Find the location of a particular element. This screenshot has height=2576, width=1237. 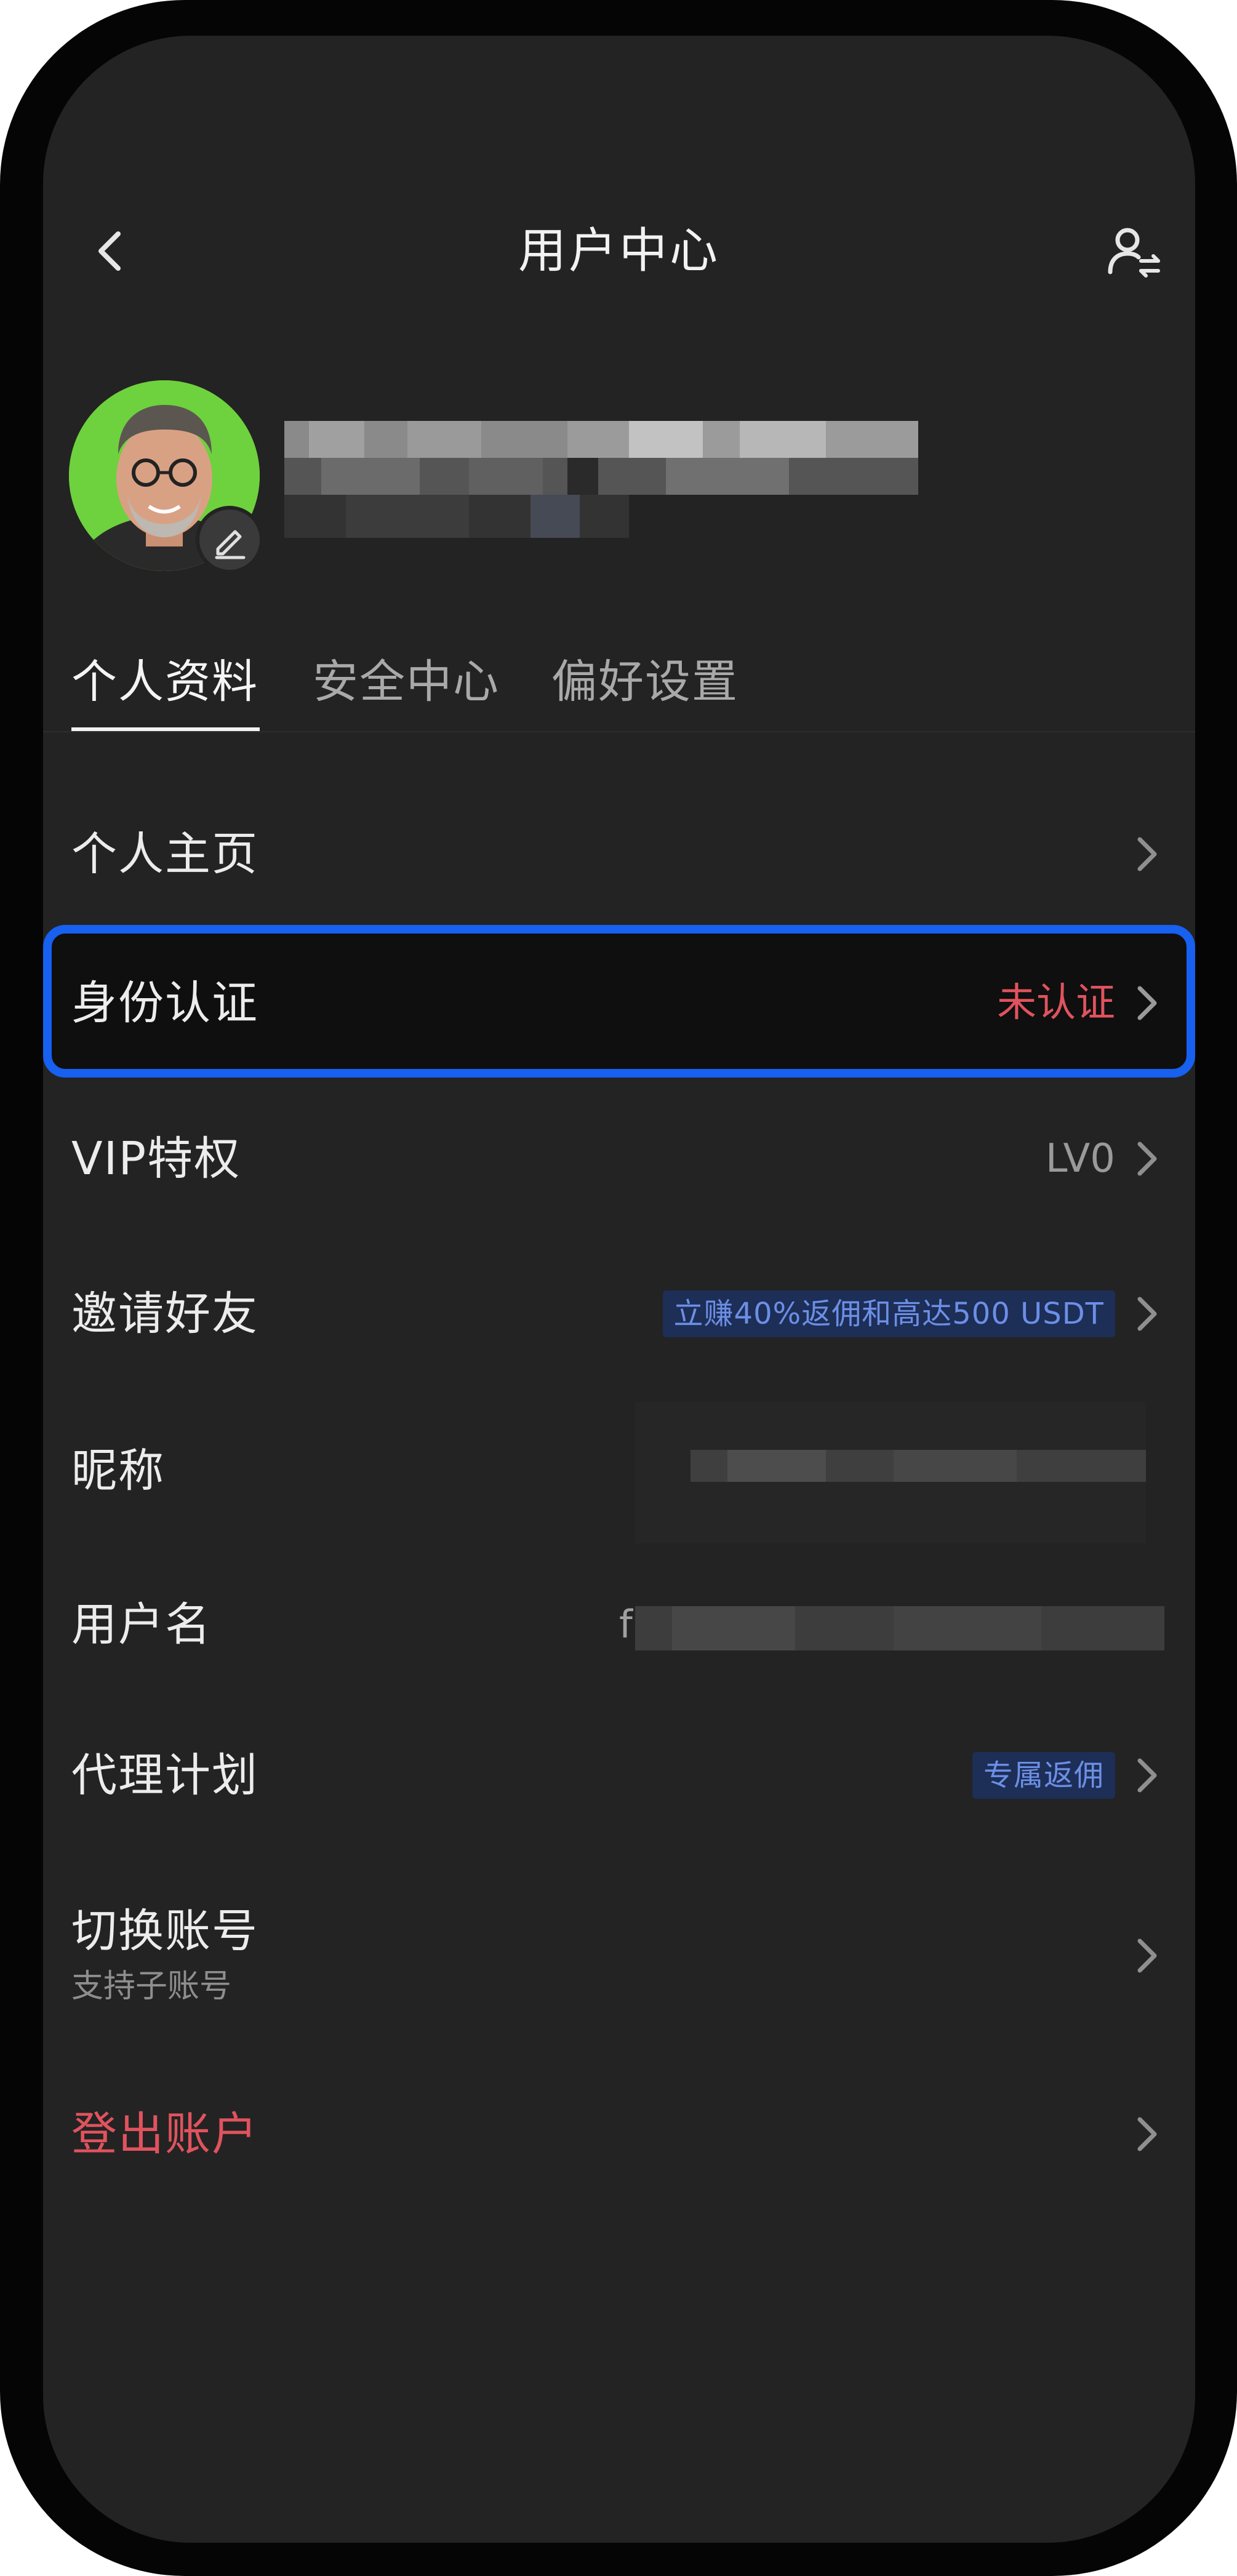

menu-item-username: 用户名 f is located at coordinates (619, 1623).